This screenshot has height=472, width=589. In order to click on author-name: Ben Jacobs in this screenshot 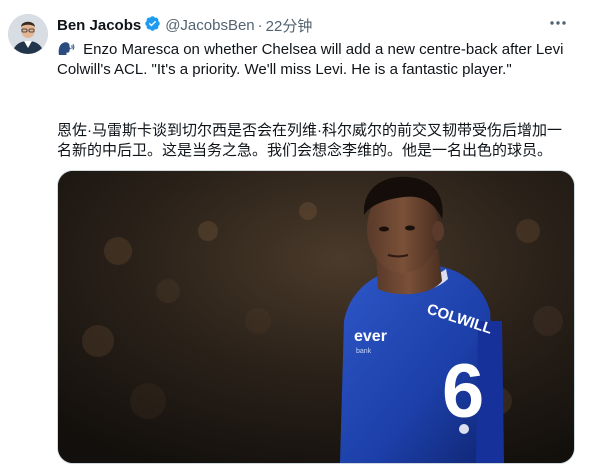, I will do `click(99, 25)`.